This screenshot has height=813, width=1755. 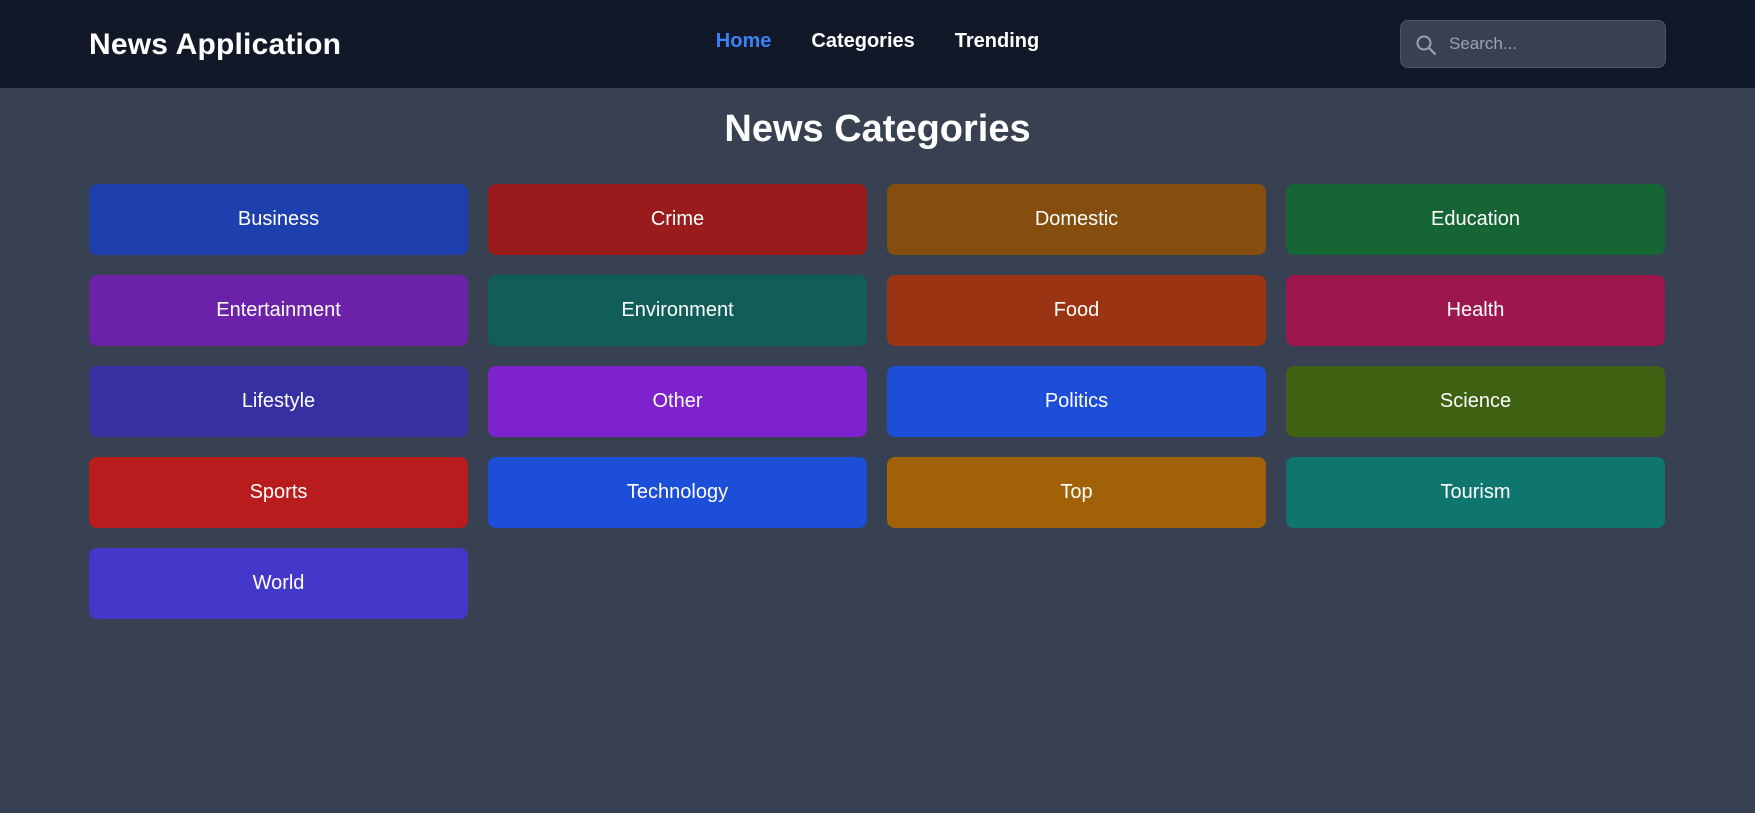 I want to click on category-card-health: Health, so click(x=1475, y=310).